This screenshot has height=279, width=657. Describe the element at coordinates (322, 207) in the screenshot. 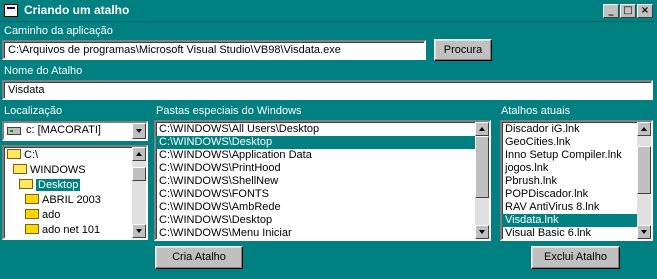

I see `special-folder-item: C:\WINDOWS\AmbRede` at that location.